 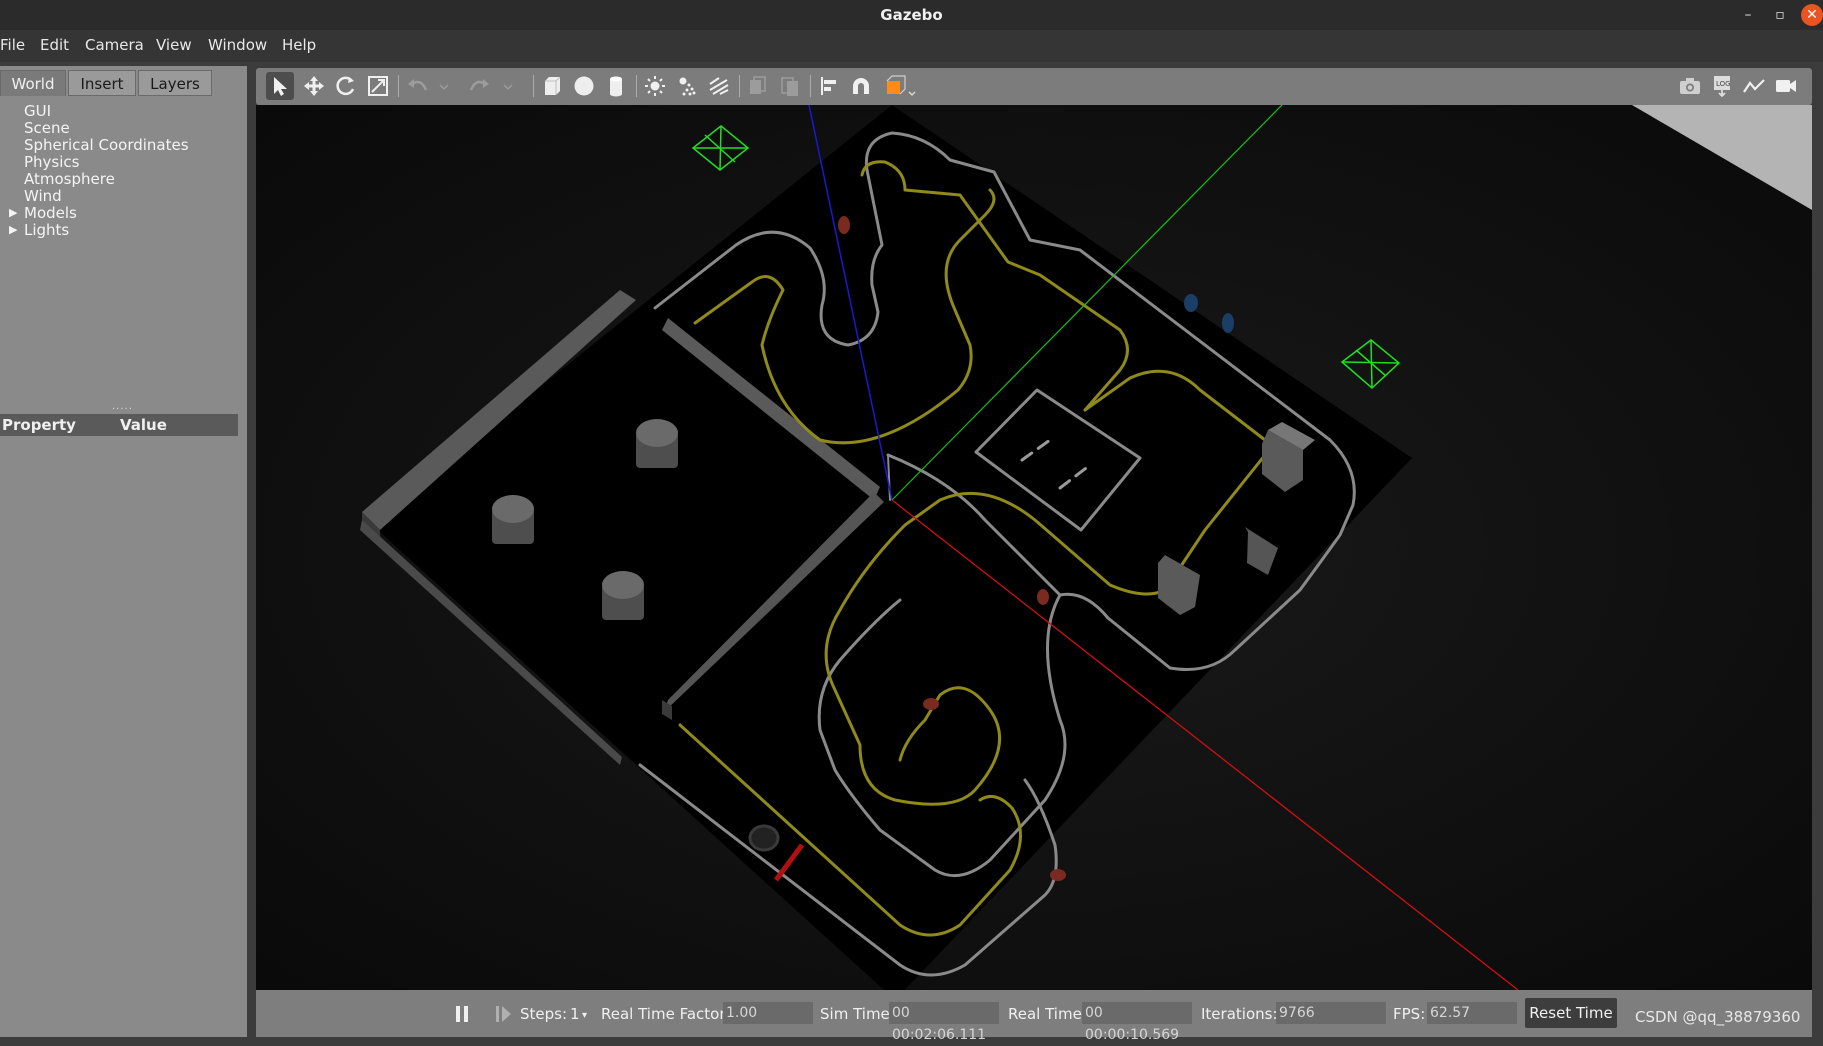 I want to click on menu-help: Help, so click(x=299, y=45).